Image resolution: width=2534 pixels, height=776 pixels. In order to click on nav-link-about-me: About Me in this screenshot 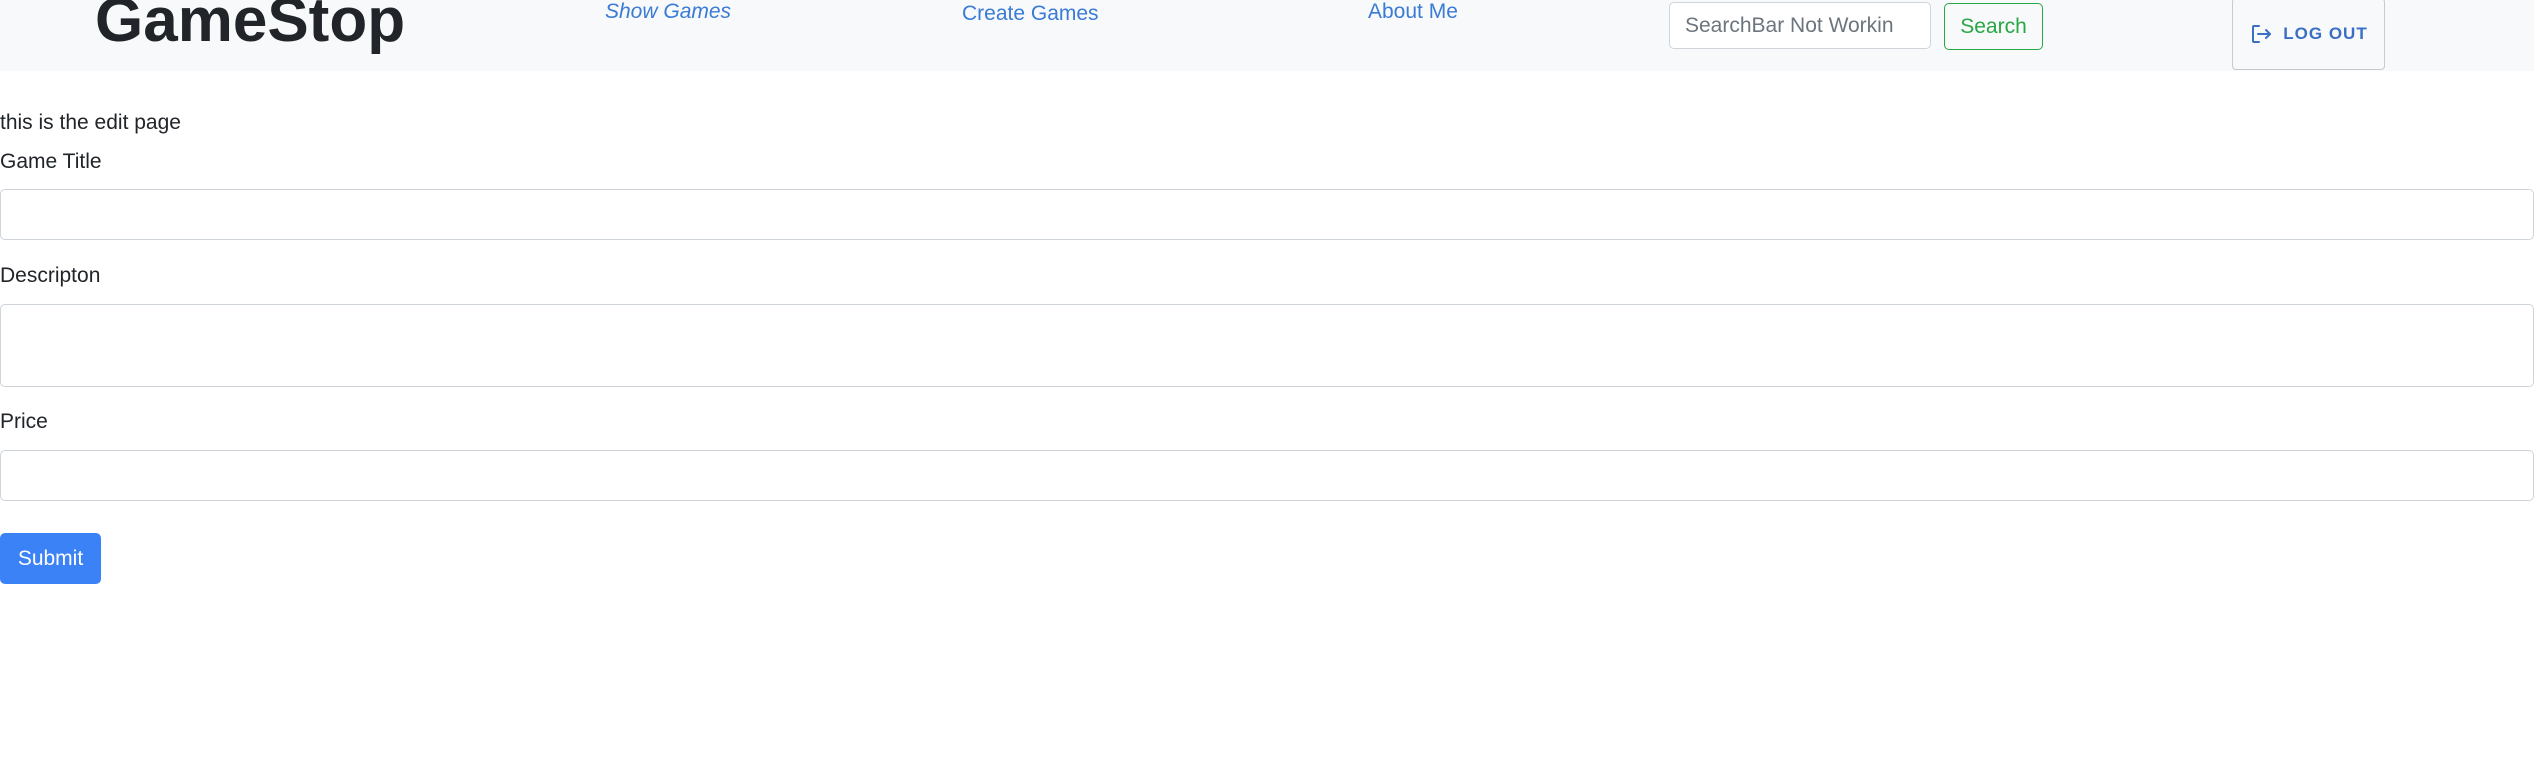, I will do `click(1413, 12)`.